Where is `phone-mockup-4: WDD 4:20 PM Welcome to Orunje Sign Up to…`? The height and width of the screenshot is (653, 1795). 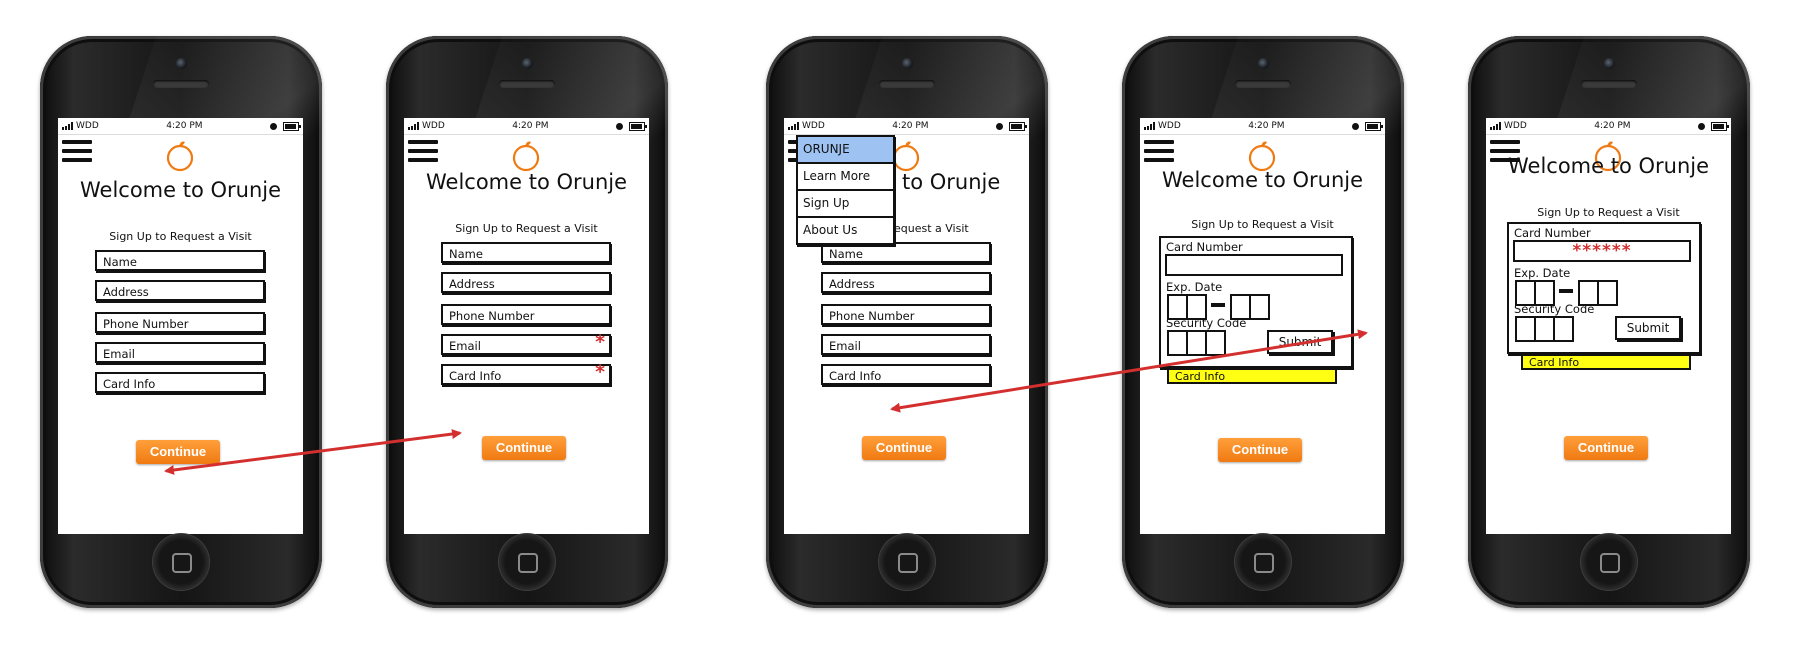
phone-mockup-4: WDD 4:20 PM Welcome to Orunje Sign Up to… is located at coordinates (1263, 322).